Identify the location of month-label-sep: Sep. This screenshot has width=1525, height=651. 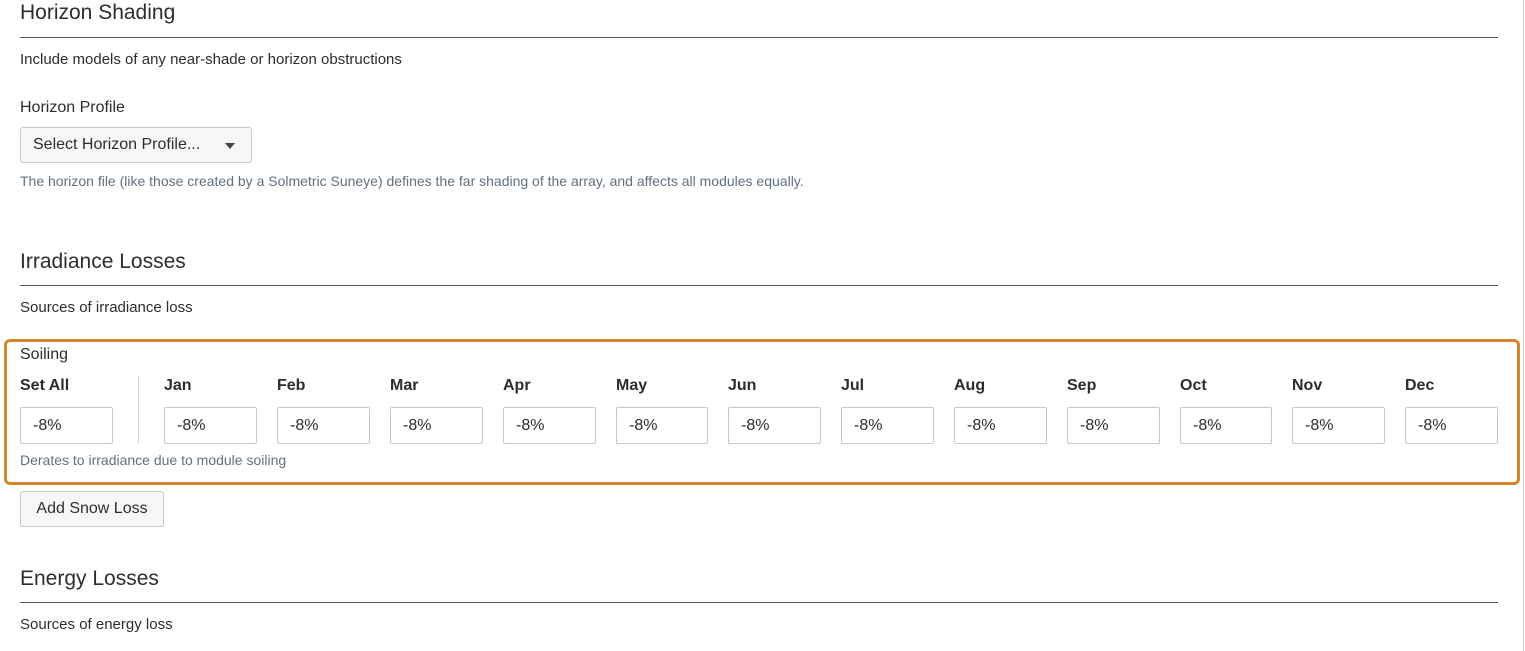
(1082, 385).